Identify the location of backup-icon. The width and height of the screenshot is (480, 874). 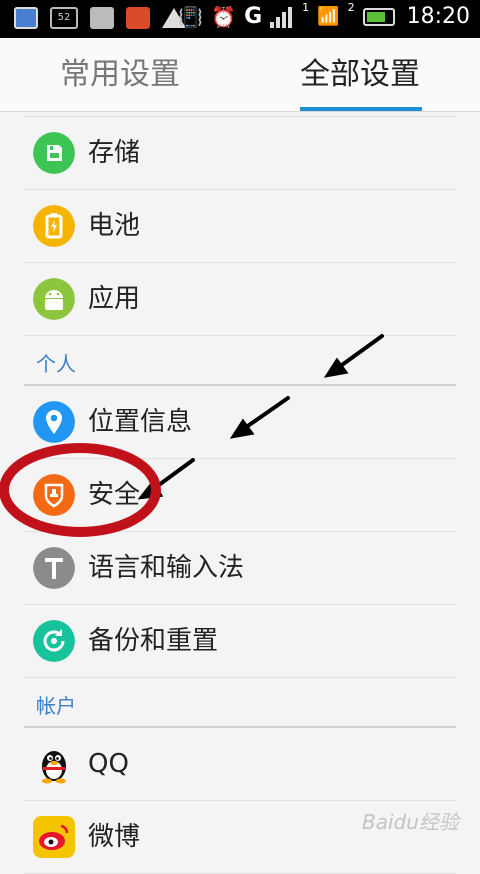
(54, 641).